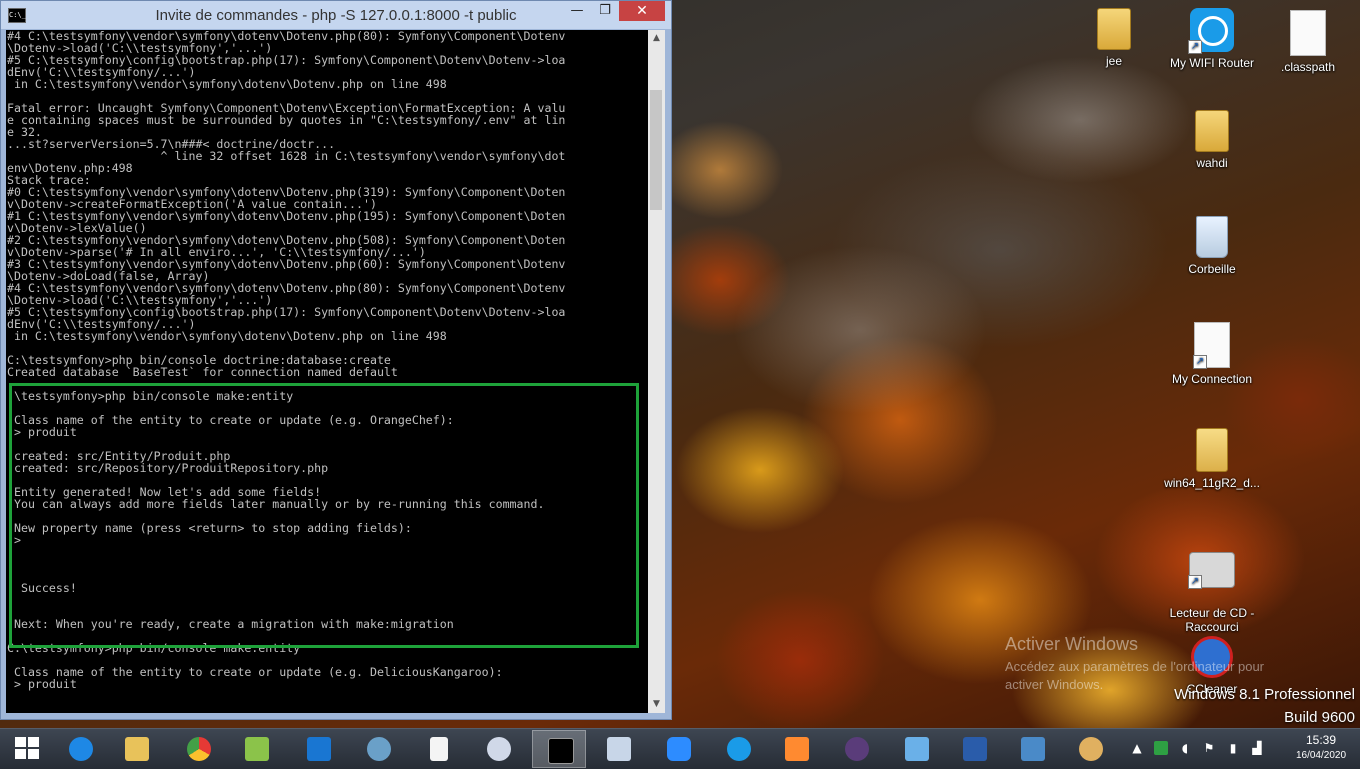 This screenshot has width=1360, height=769. I want to click on taskbar-java-ee-ide, so click(857, 749).